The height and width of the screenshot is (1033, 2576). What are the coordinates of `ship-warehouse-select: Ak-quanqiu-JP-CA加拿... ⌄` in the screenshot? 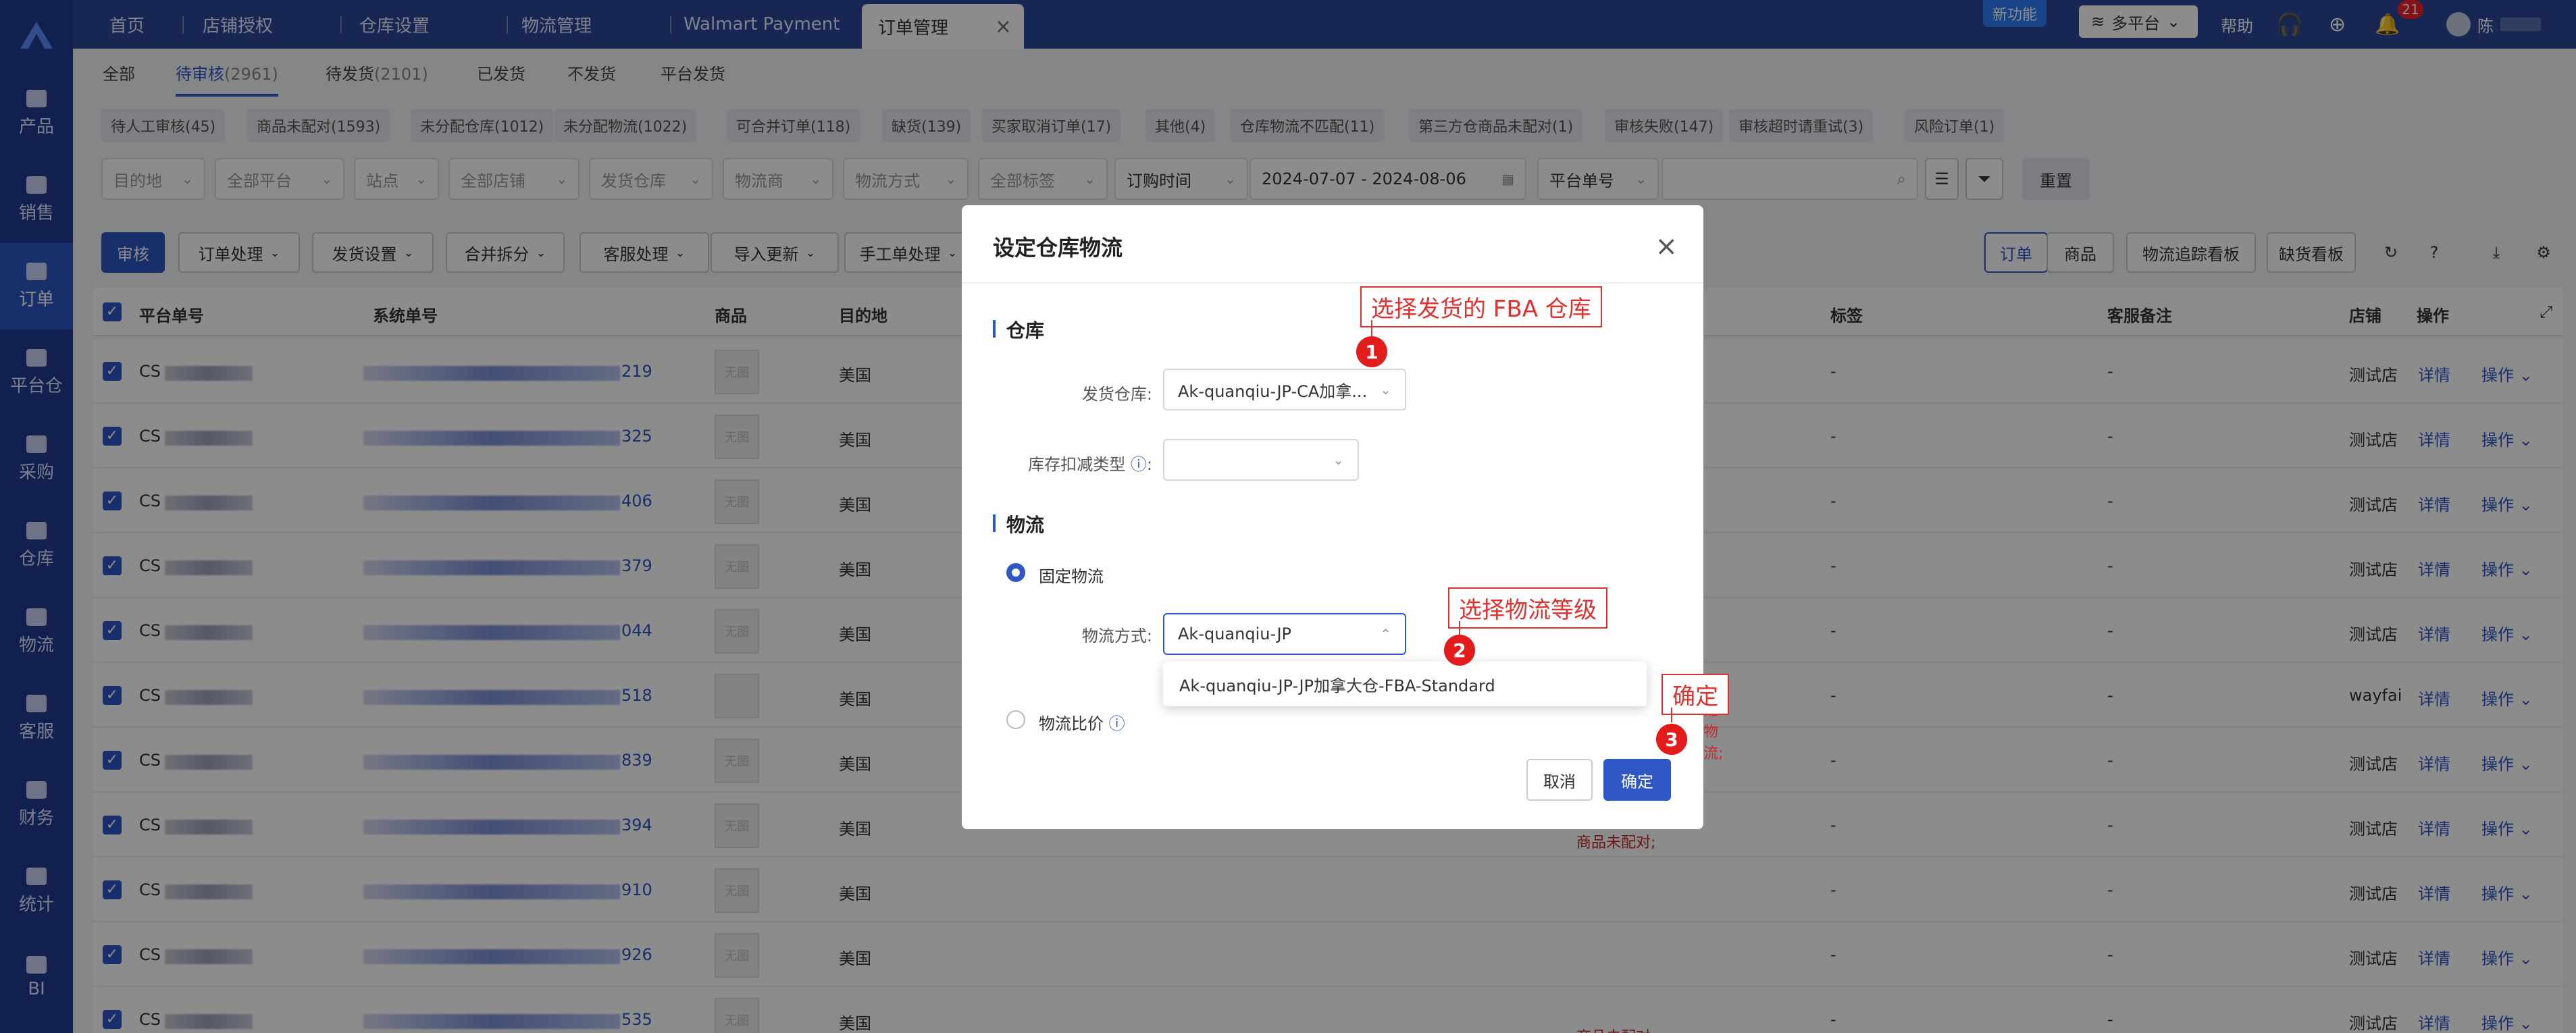 It's located at (1284, 389).